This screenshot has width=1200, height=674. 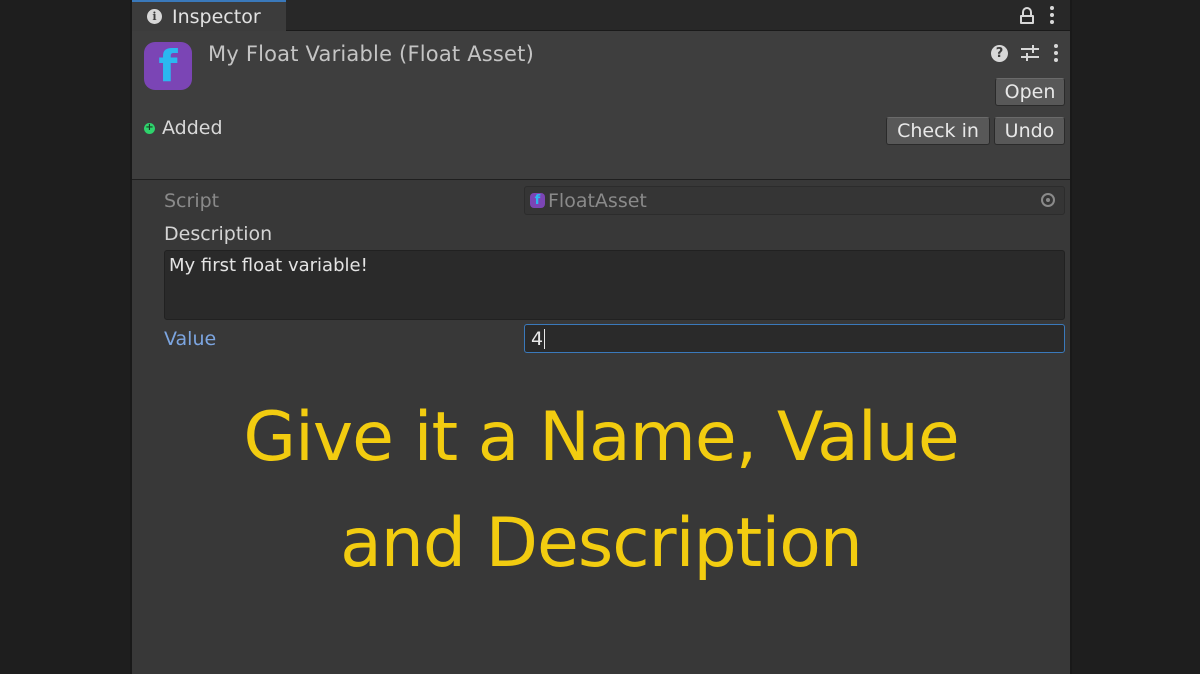 I want to click on tab-label: Inspector, so click(x=216, y=16).